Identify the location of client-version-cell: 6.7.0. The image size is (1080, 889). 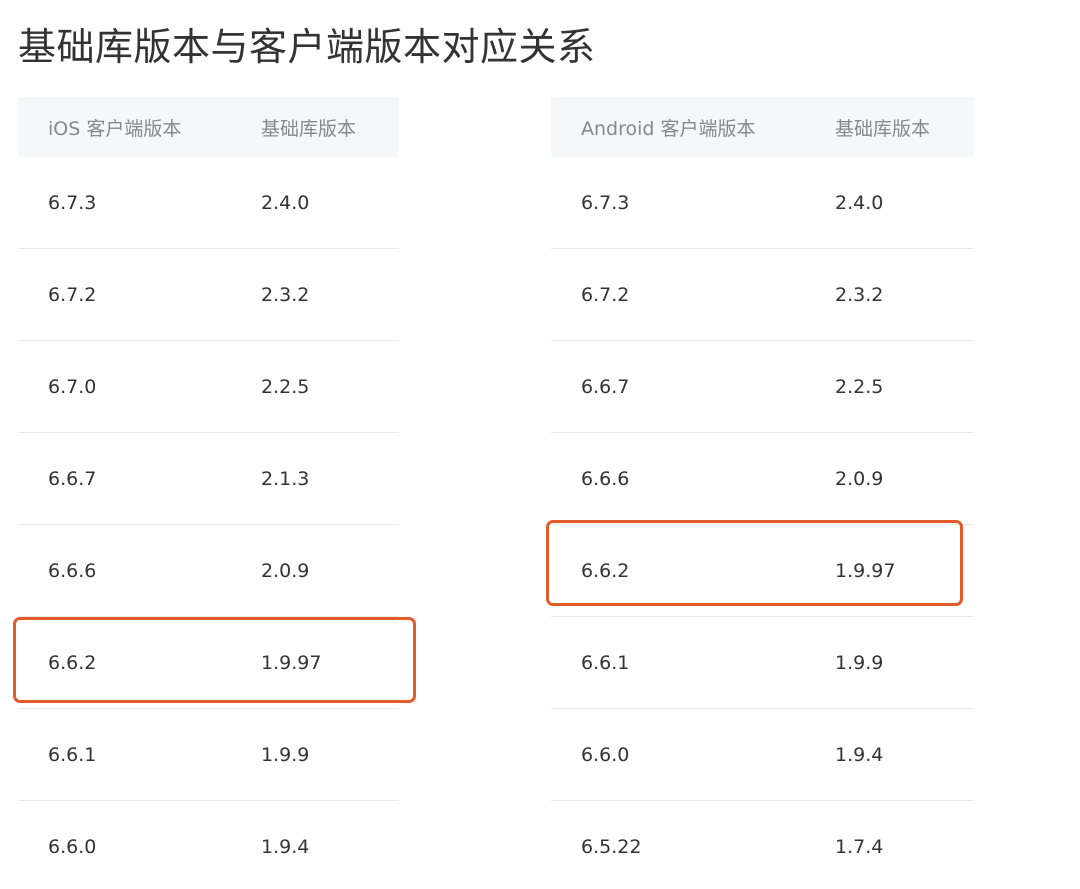
(139, 386).